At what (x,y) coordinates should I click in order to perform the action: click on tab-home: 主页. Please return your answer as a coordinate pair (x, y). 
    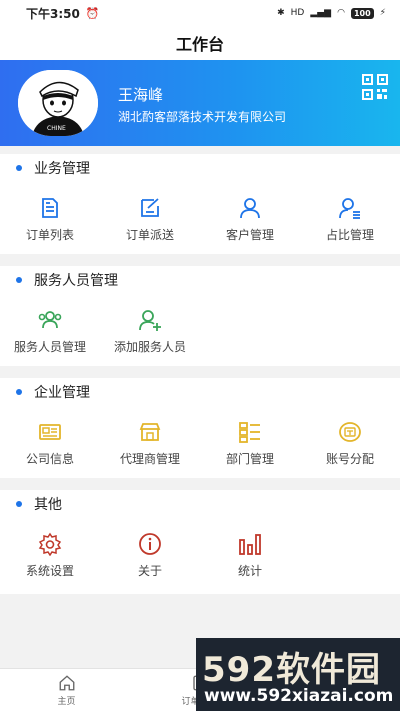
    Looking at the image, I should click on (66, 690).